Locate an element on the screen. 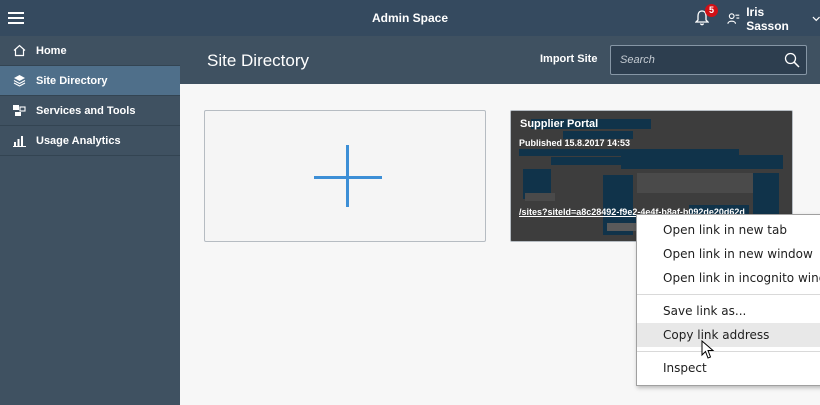  sidebar-item-label: Services and Tools is located at coordinates (86, 110).